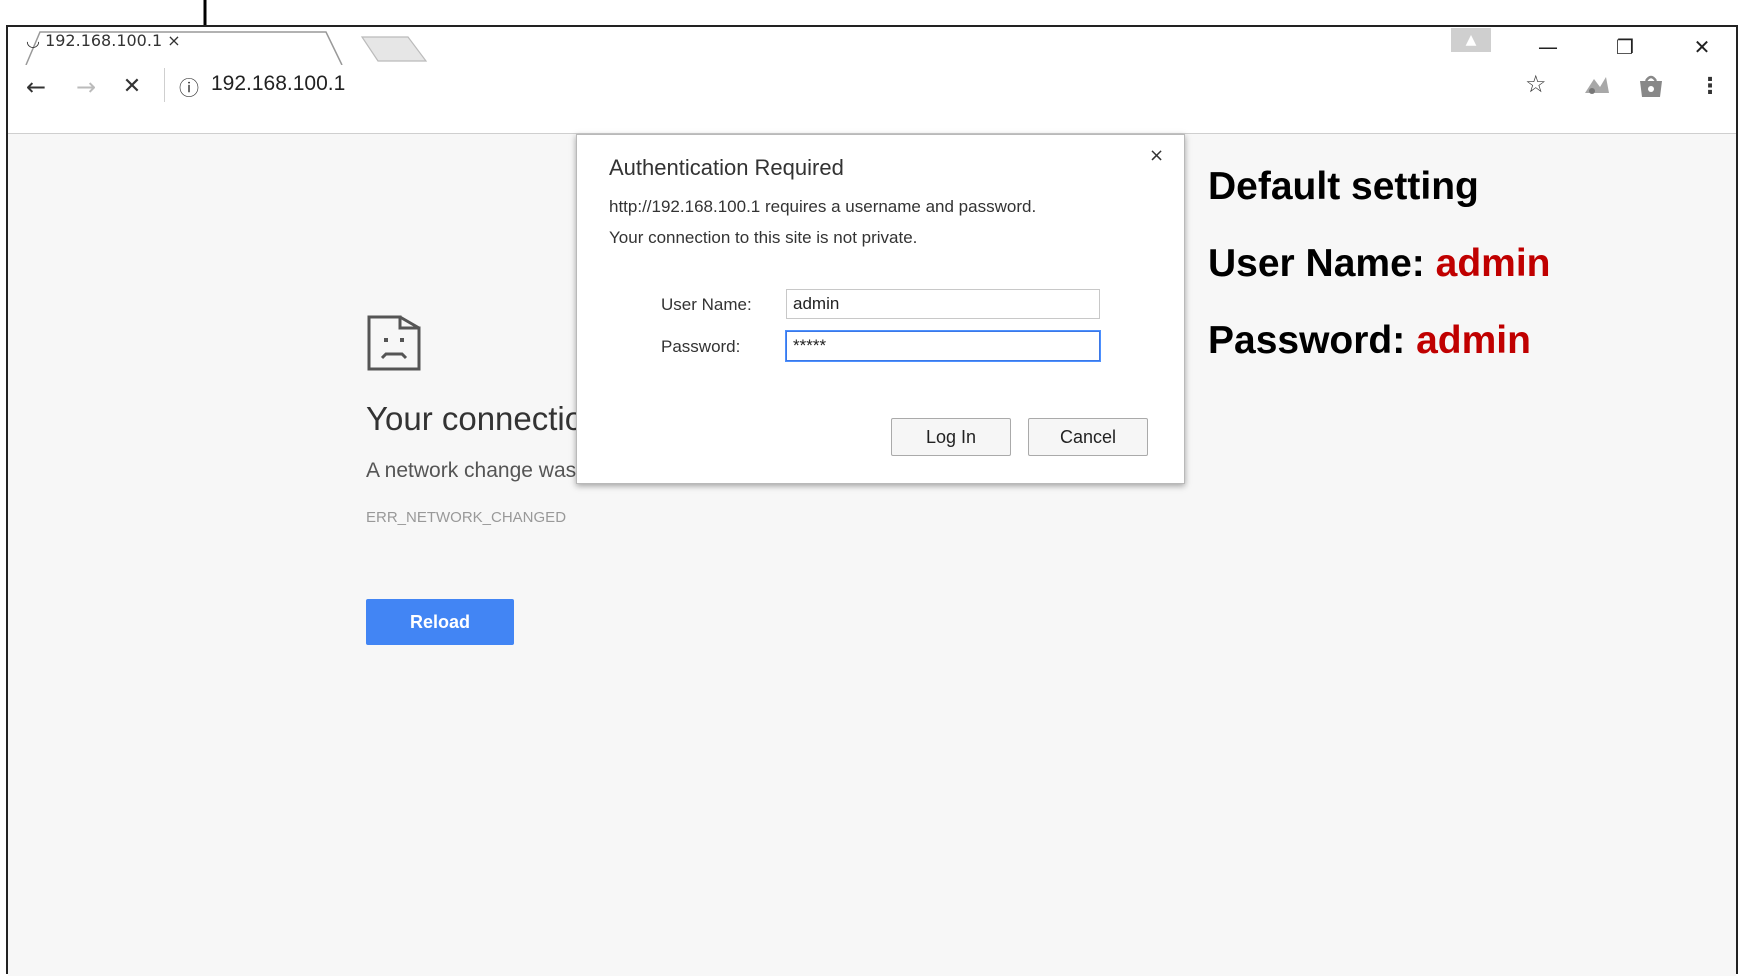 This screenshot has height=976, width=1741. I want to click on password-input, so click(943, 346).